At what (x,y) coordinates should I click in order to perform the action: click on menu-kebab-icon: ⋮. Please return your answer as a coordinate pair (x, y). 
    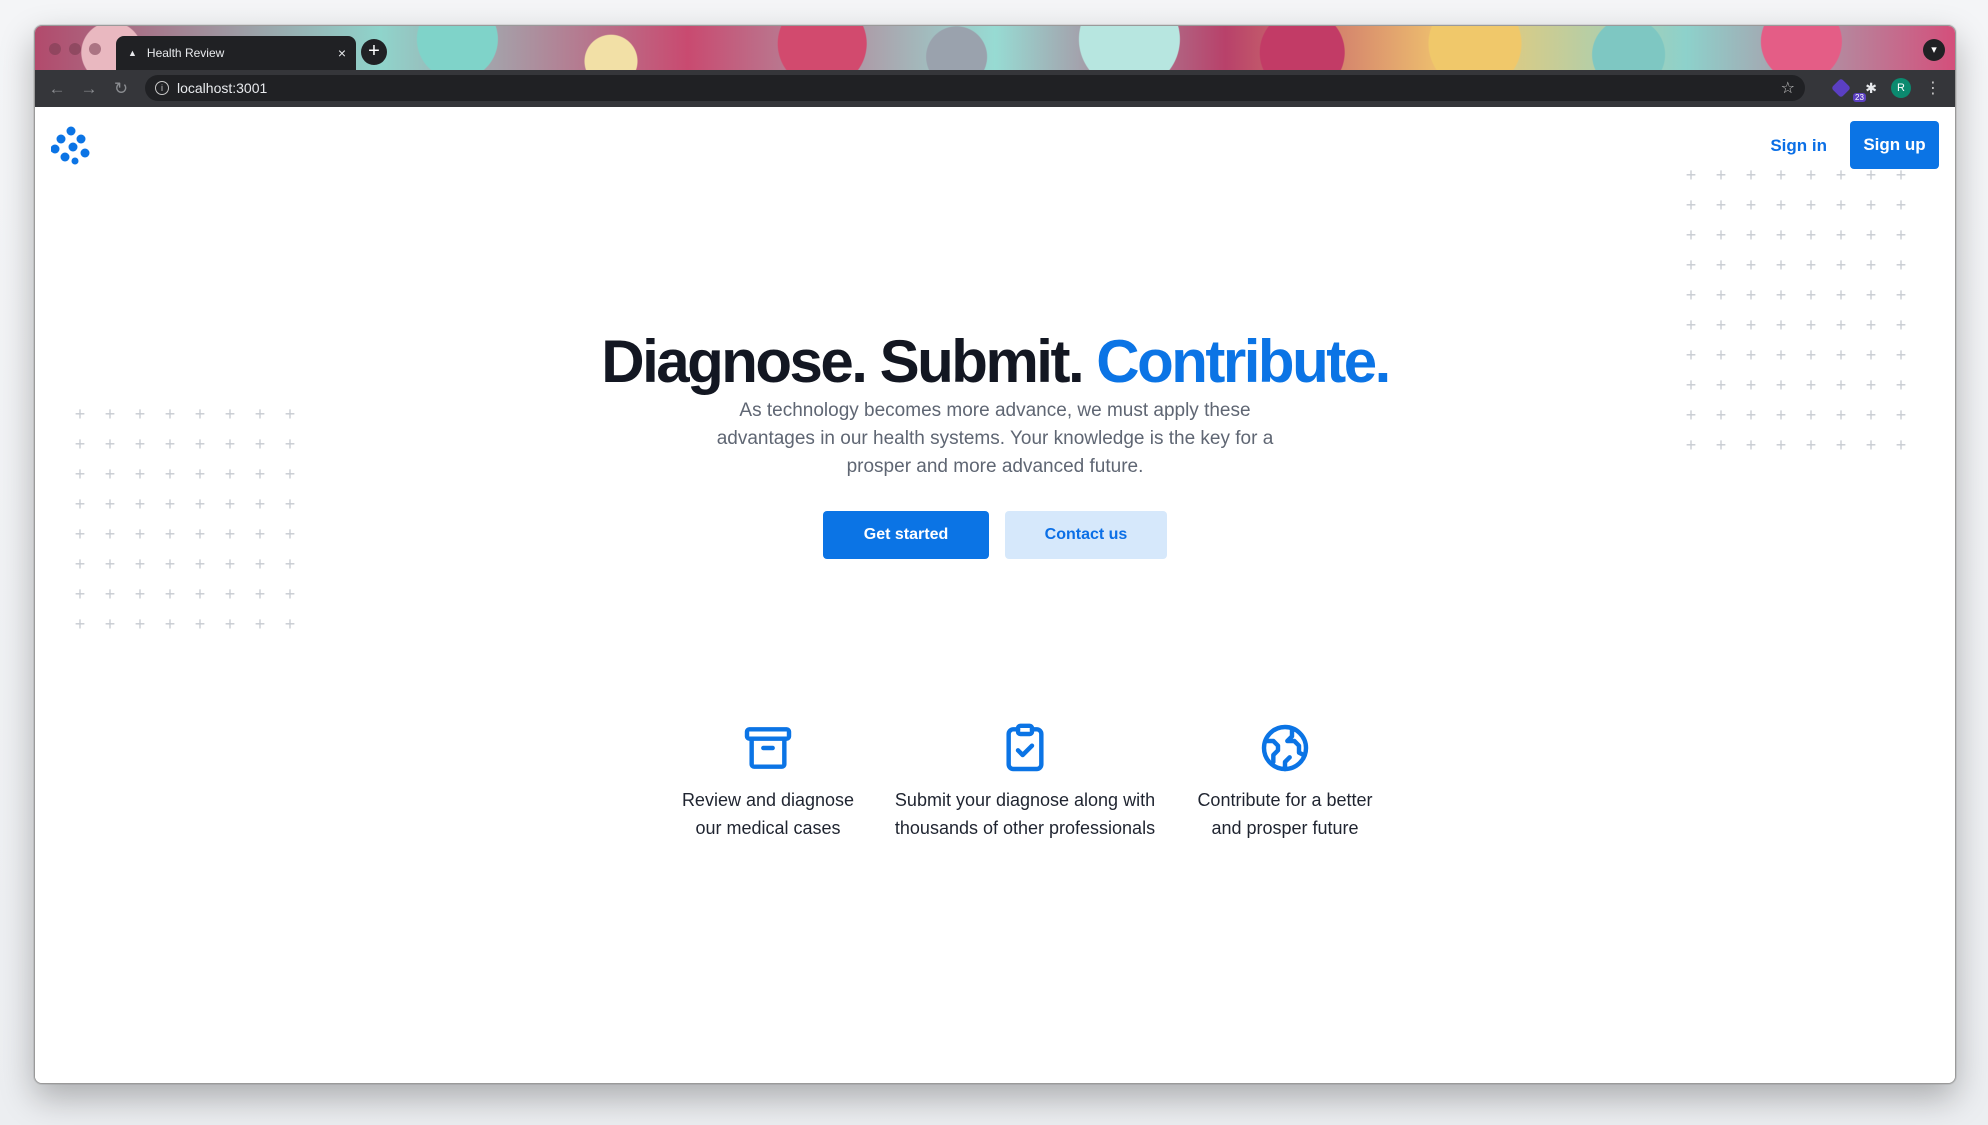
    Looking at the image, I should click on (1933, 88).